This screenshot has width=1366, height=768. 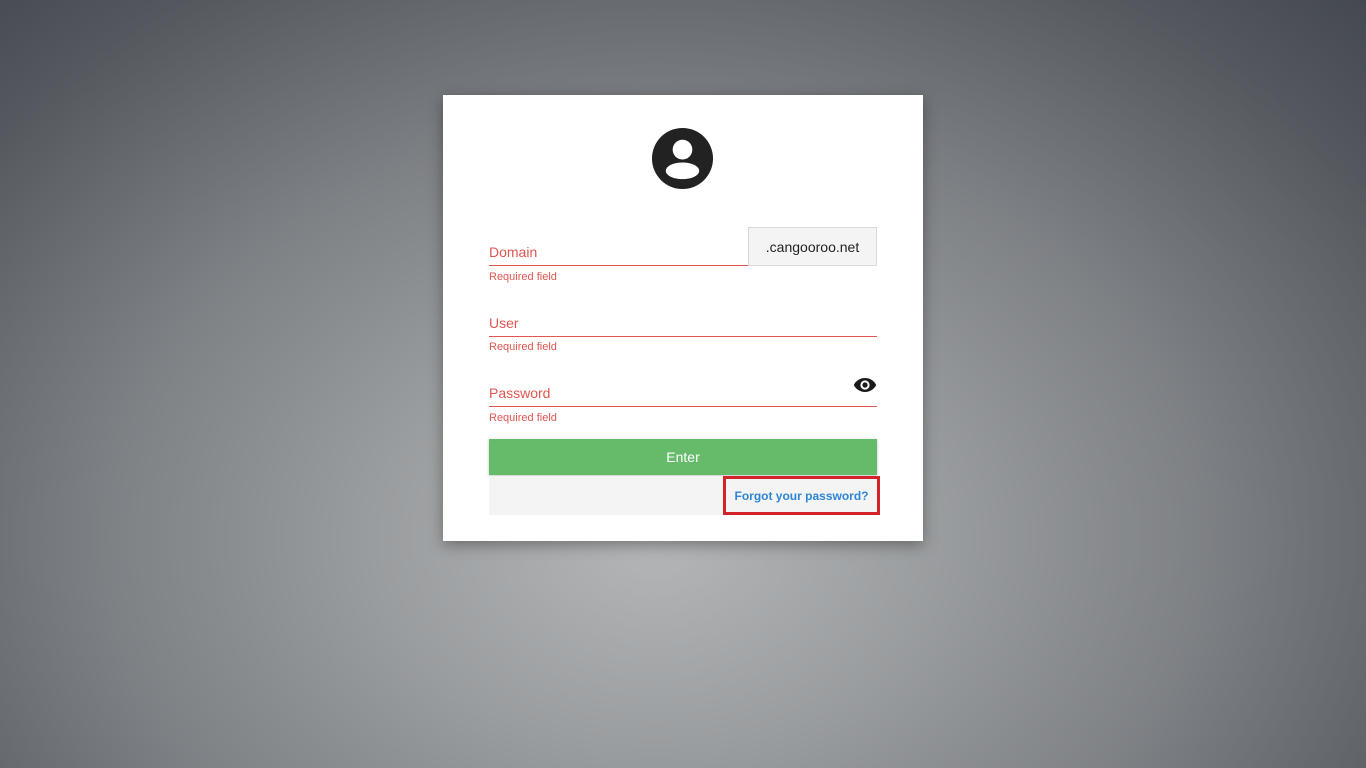 I want to click on domain-suffix: .cangooroo.net, so click(x=812, y=246).